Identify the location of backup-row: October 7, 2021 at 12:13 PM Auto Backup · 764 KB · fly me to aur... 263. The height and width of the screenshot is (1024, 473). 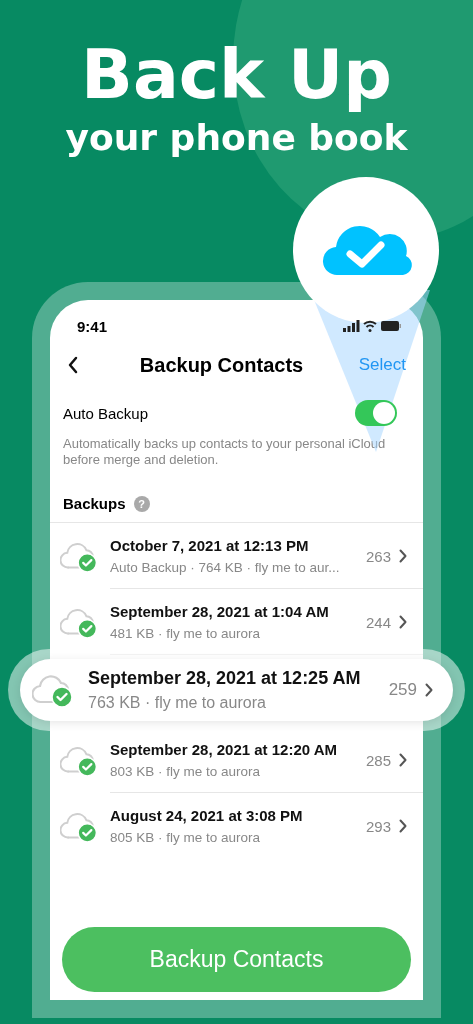
(236, 556).